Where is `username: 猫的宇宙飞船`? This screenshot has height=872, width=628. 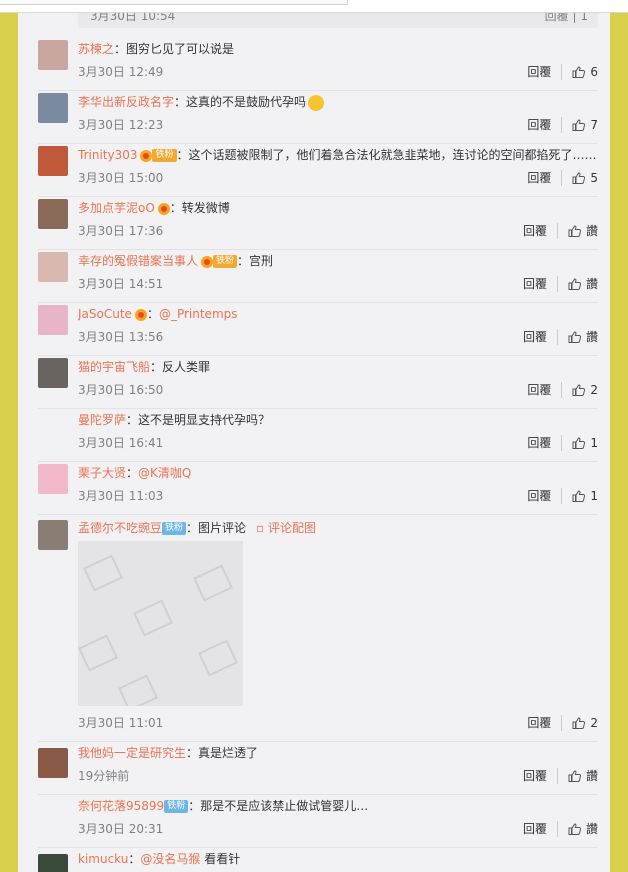
username: 猫的宇宙飞船 is located at coordinates (114, 367).